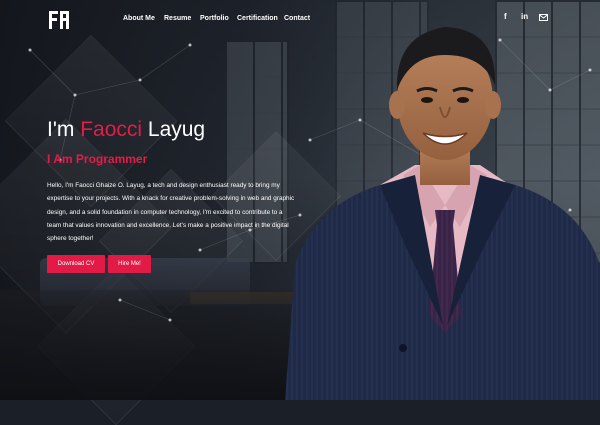  I want to click on nav-contact: Contact, so click(297, 18).